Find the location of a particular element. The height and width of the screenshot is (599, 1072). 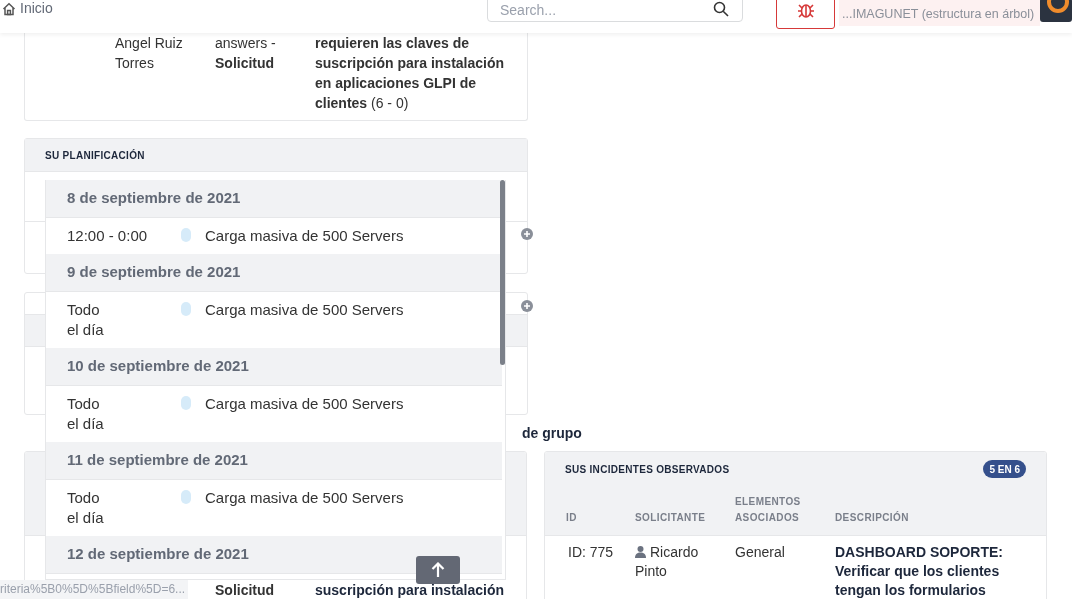

scroll-top-button is located at coordinates (438, 570).